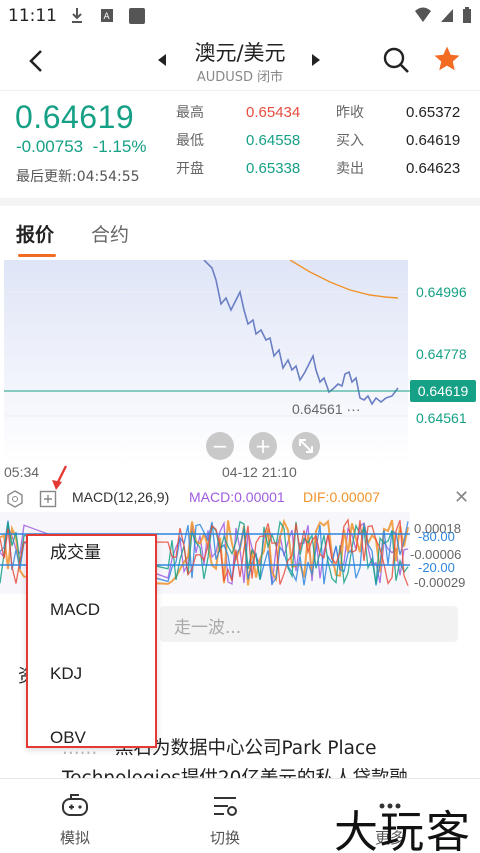  I want to click on add-indicator-icon, so click(48, 499).